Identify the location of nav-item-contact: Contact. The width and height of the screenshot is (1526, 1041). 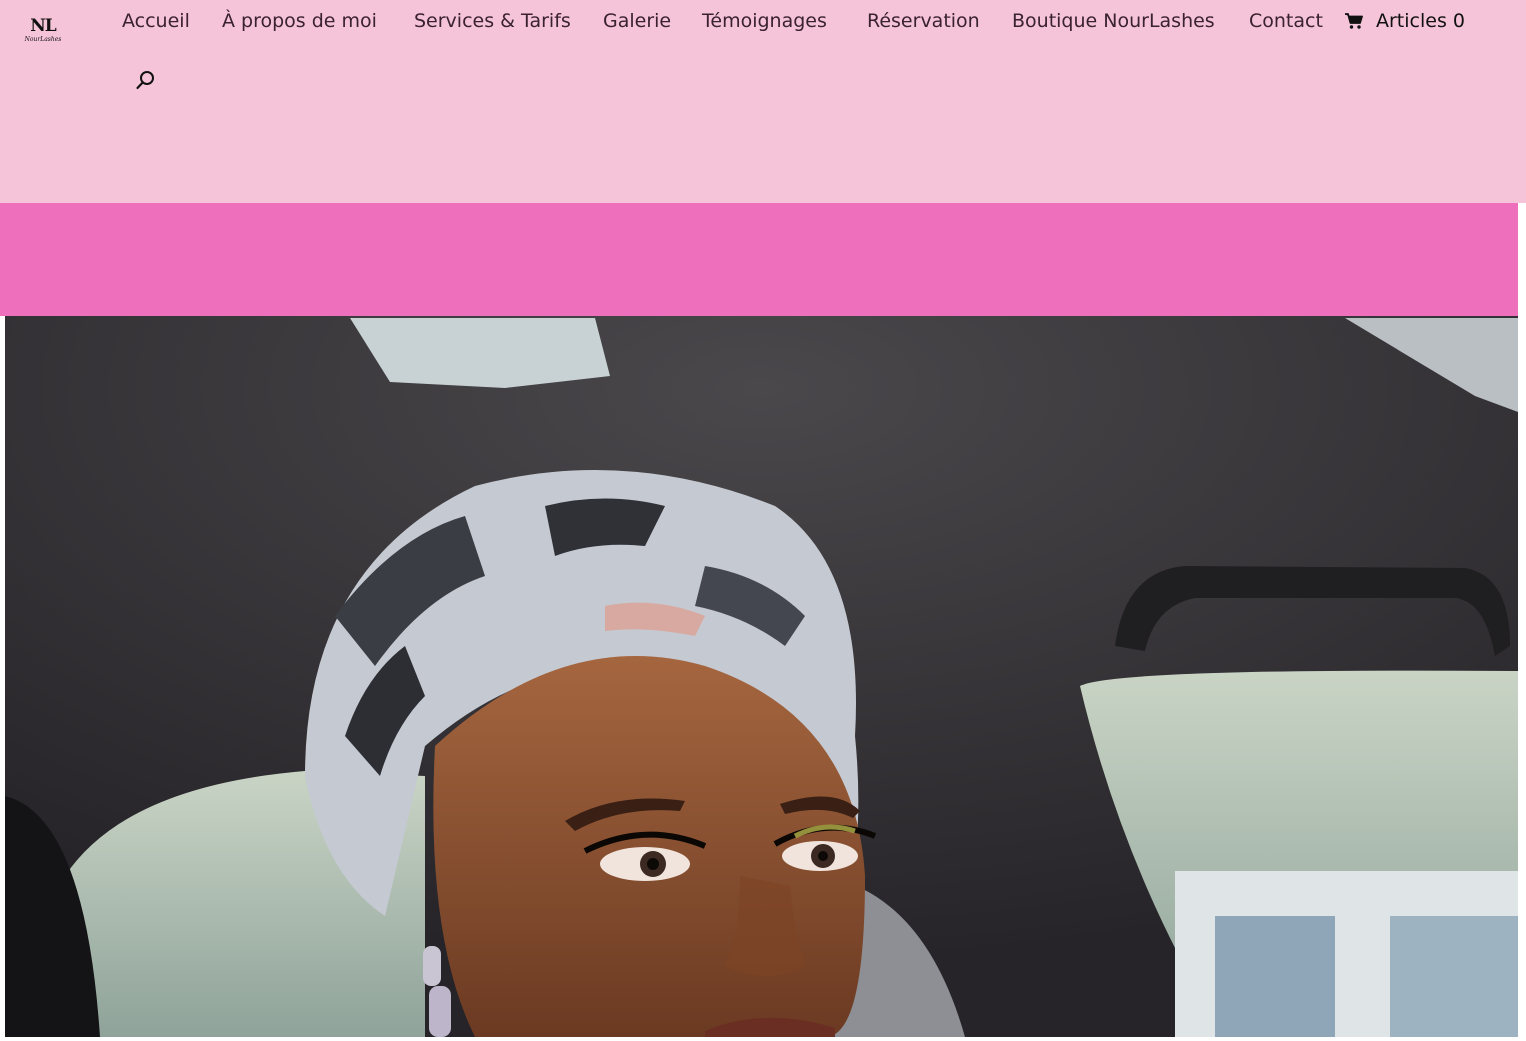
(1286, 21).